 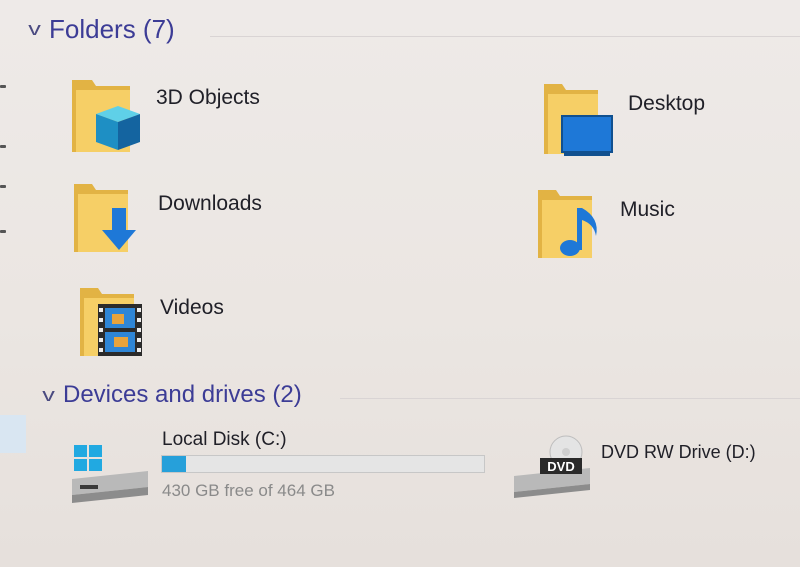 What do you see at coordinates (605, 224) in the screenshot?
I see `folder-item-music: Music` at bounding box center [605, 224].